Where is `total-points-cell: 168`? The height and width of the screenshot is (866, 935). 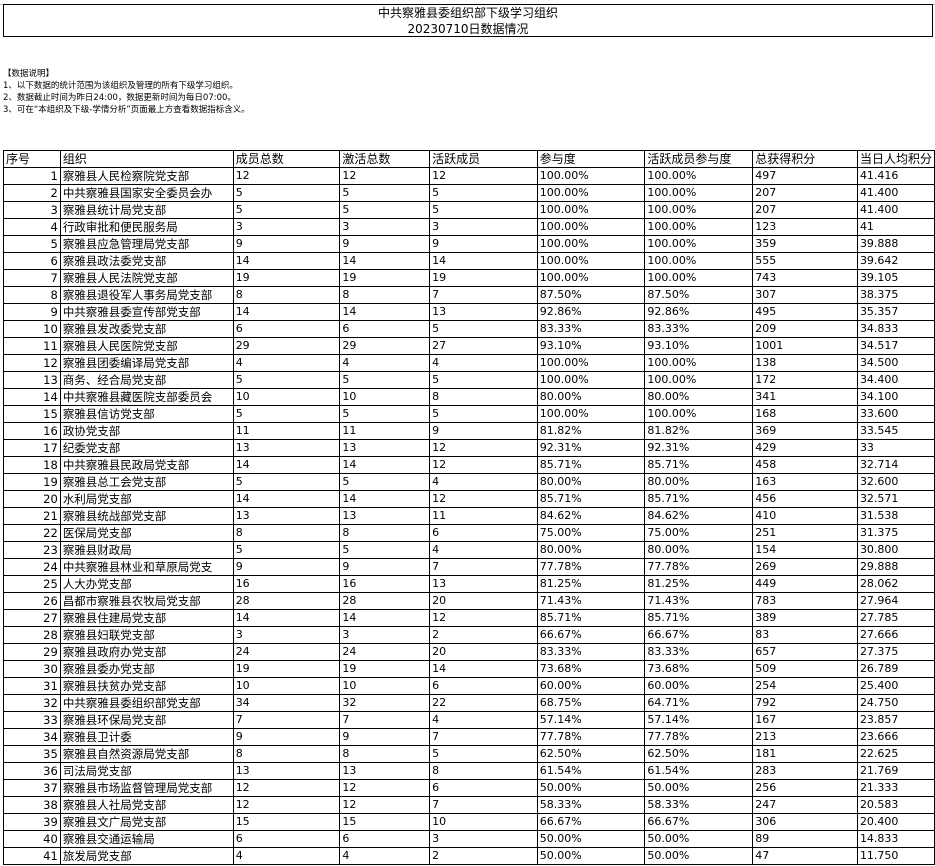
total-points-cell: 168 is located at coordinates (805, 414).